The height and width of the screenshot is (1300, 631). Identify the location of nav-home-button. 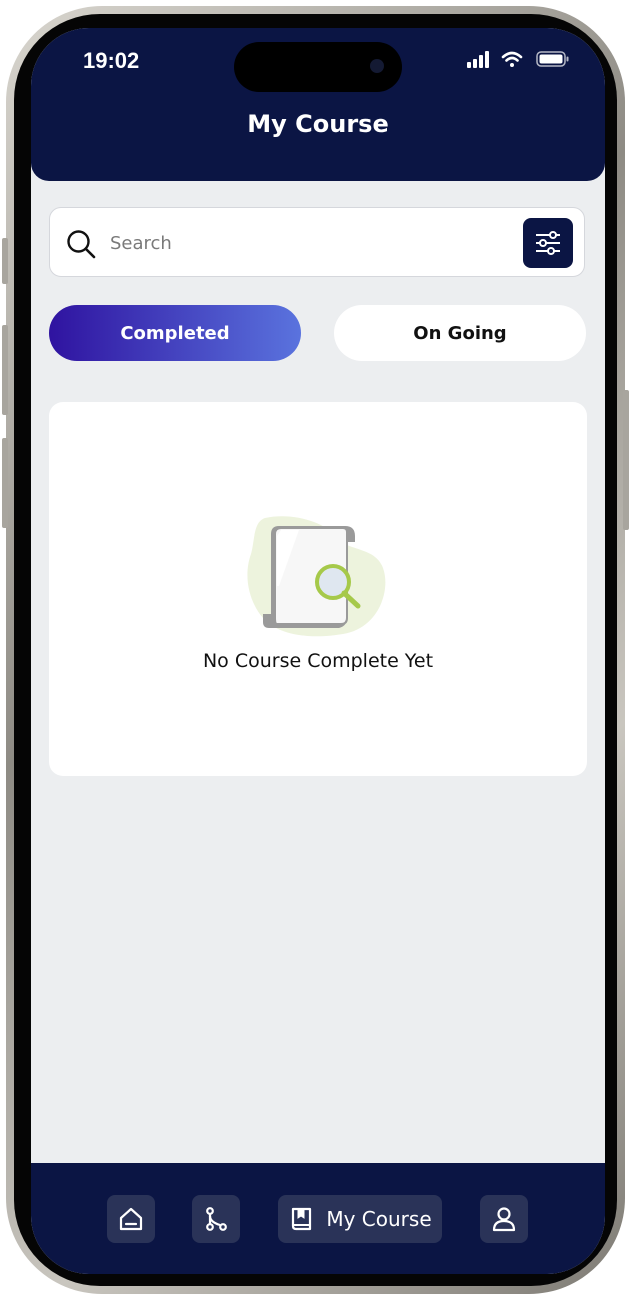
(131, 1219).